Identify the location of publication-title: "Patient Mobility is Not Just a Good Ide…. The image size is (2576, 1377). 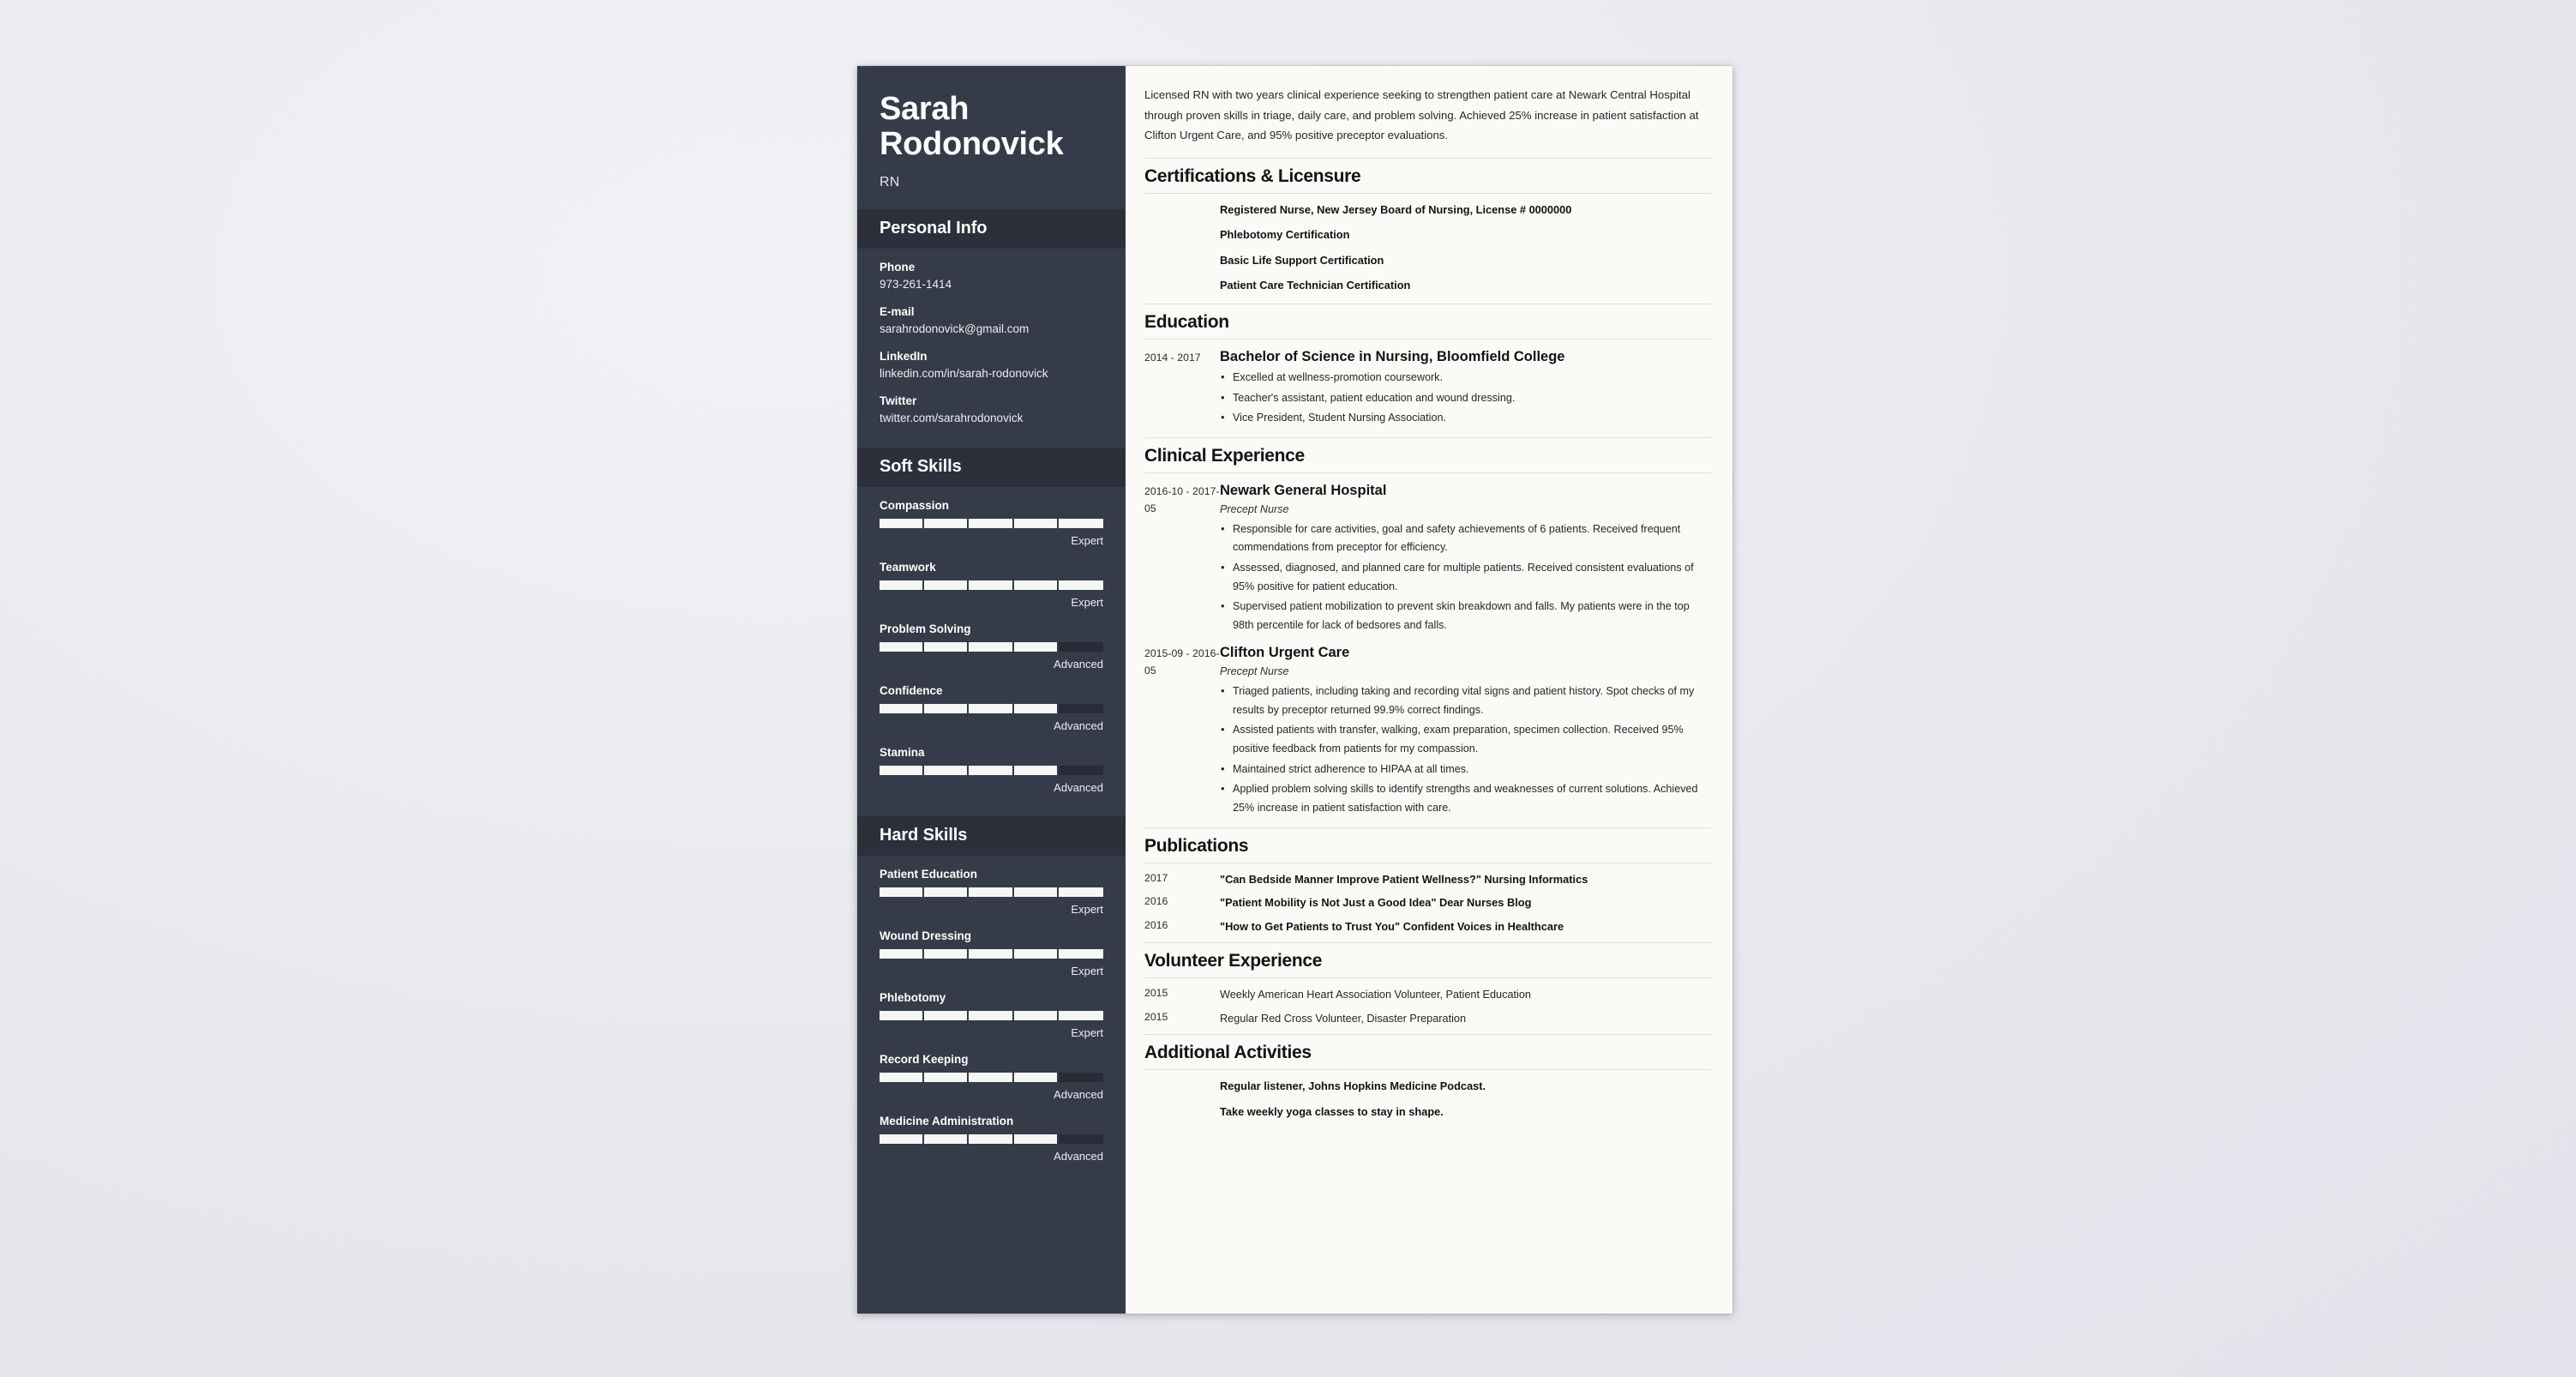
(1376, 903).